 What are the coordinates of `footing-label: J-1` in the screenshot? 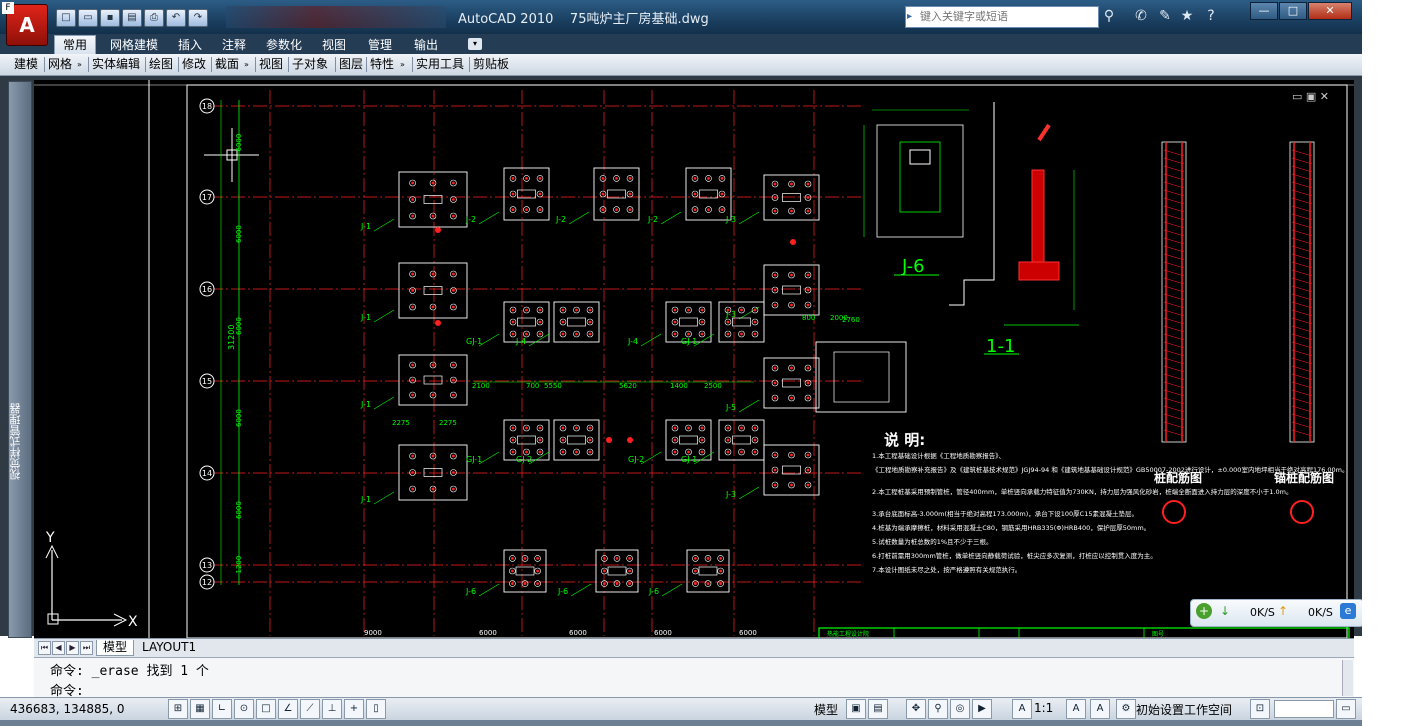 It's located at (365, 317).